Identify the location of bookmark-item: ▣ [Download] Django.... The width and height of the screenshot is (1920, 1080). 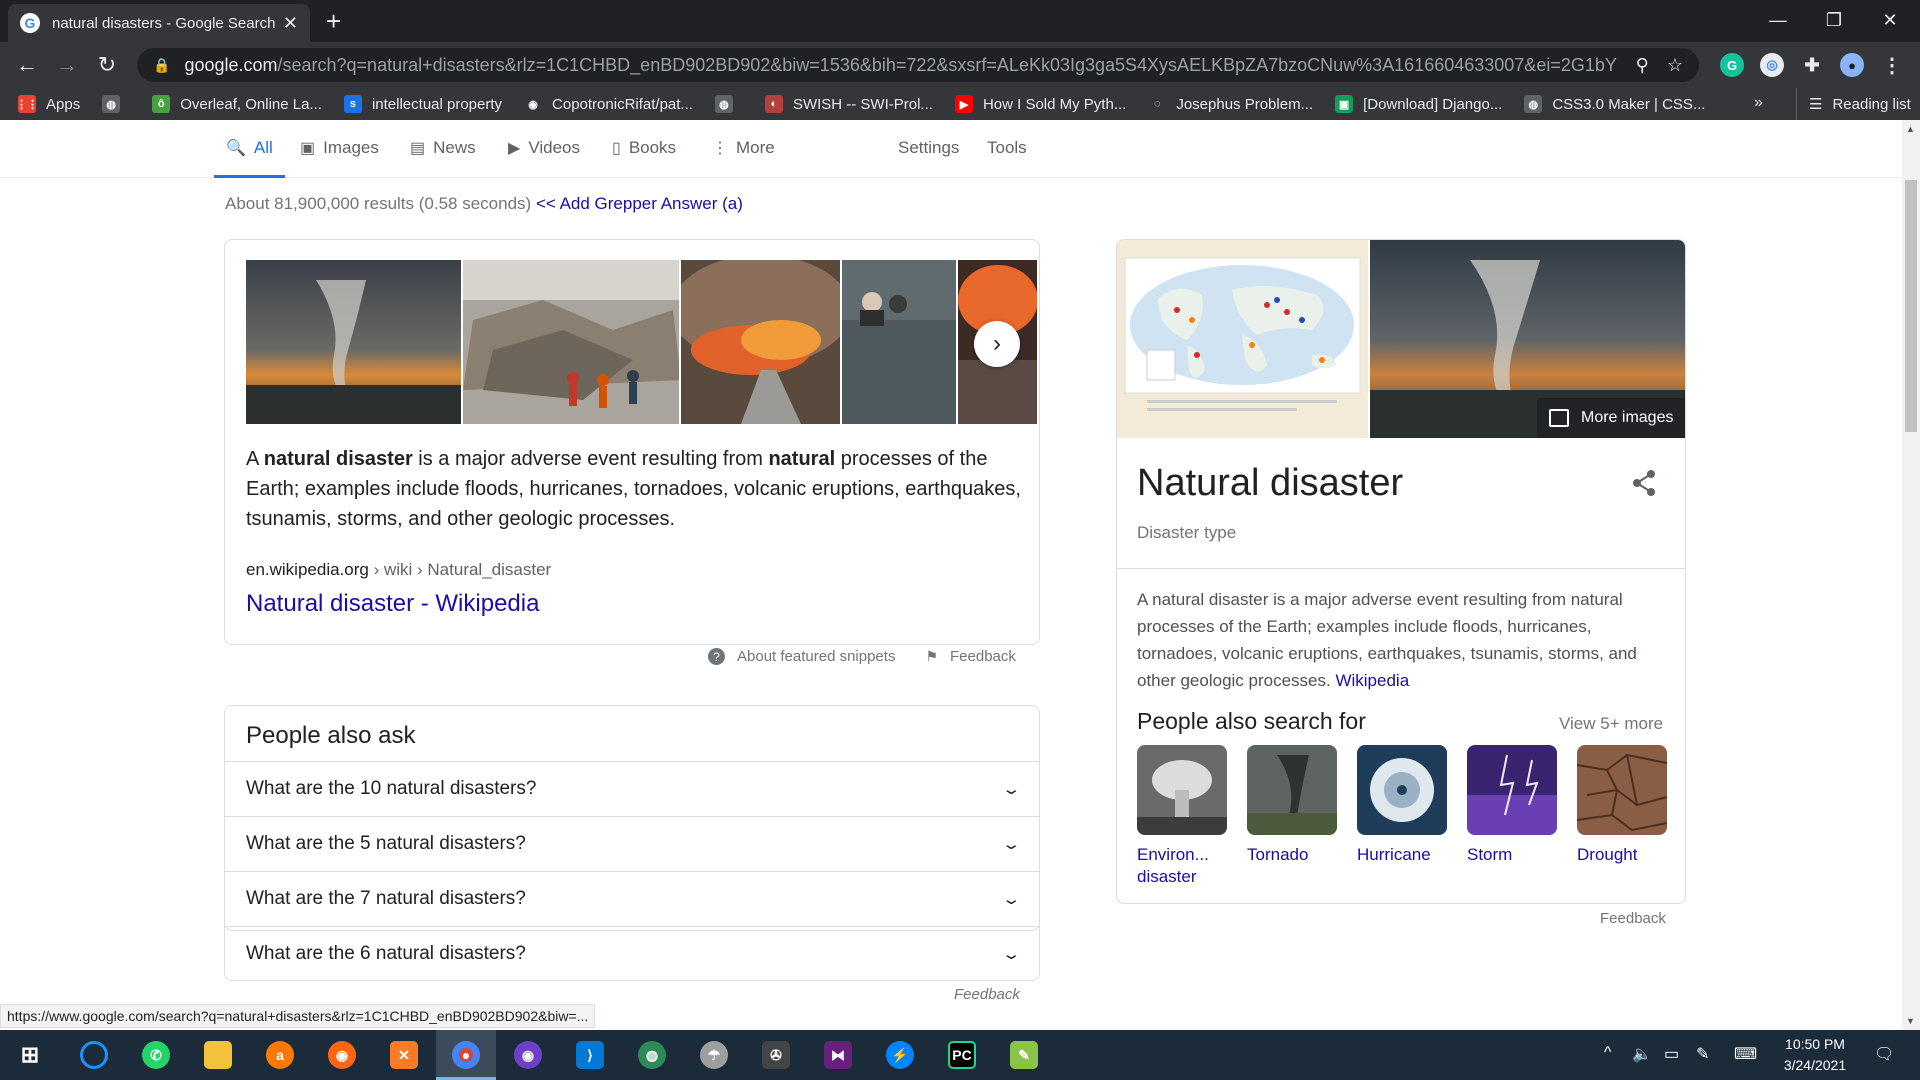
(1418, 104).